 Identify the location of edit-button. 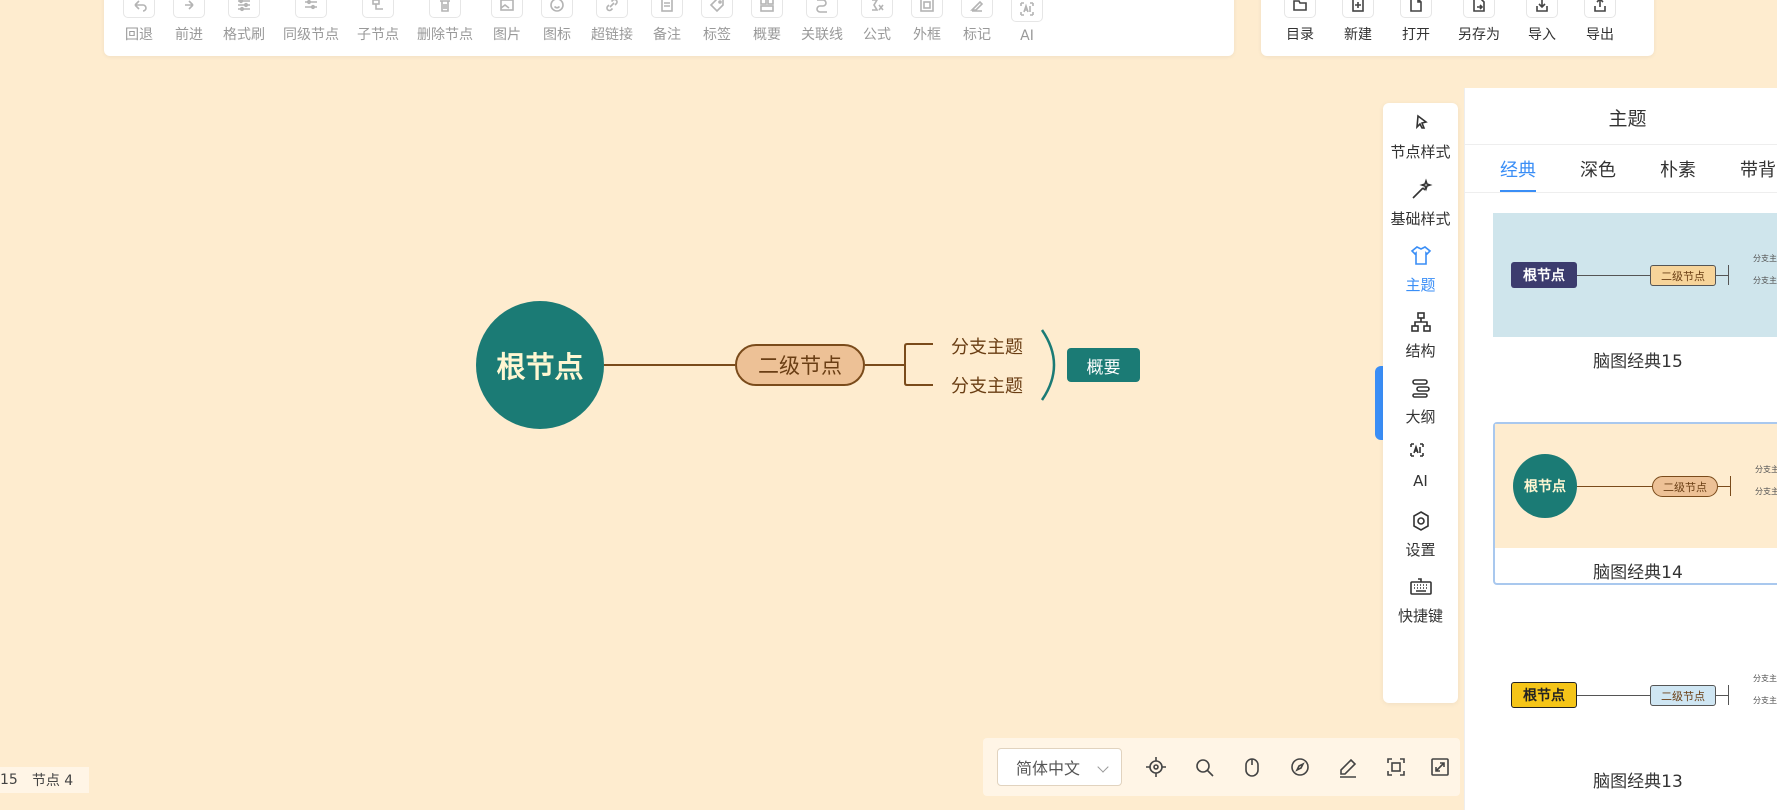
(1348, 767).